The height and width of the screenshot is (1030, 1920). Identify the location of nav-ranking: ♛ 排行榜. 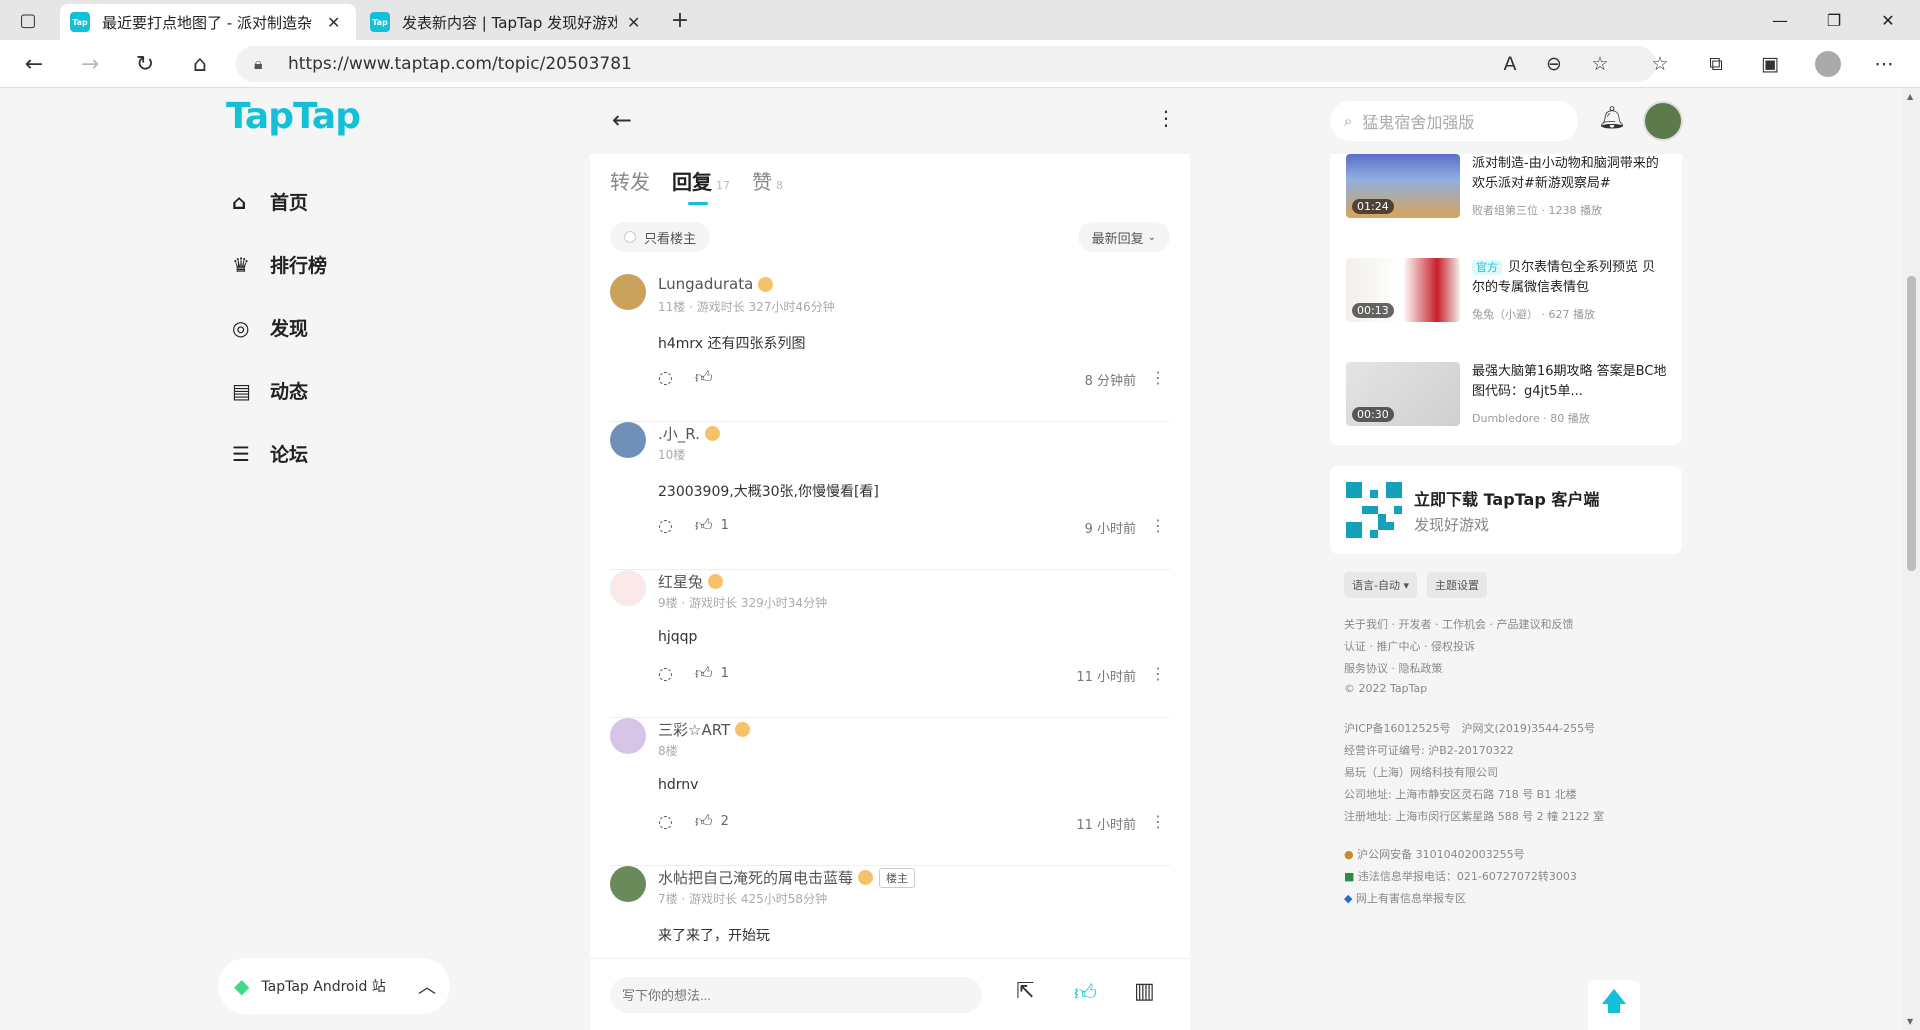
(279, 264).